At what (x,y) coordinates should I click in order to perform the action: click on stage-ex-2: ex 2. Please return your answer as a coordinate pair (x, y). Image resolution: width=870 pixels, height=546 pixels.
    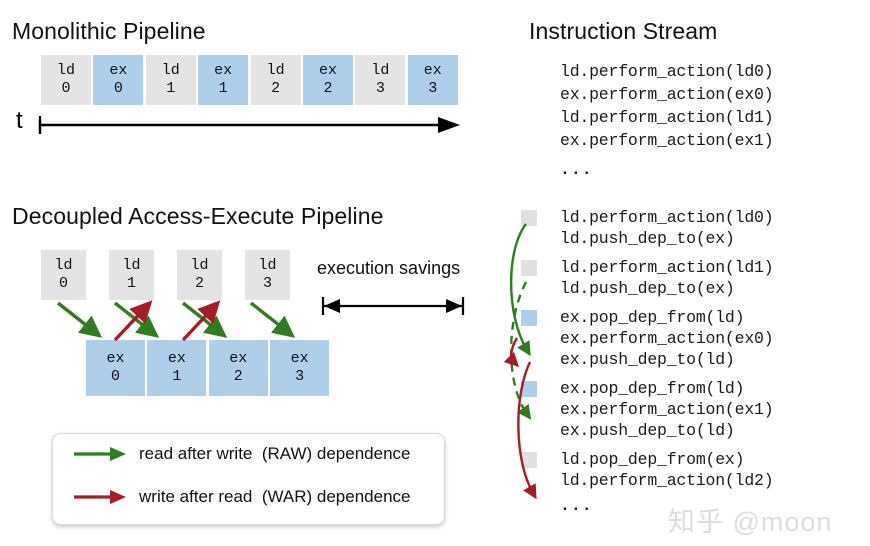
    Looking at the image, I should click on (328, 80).